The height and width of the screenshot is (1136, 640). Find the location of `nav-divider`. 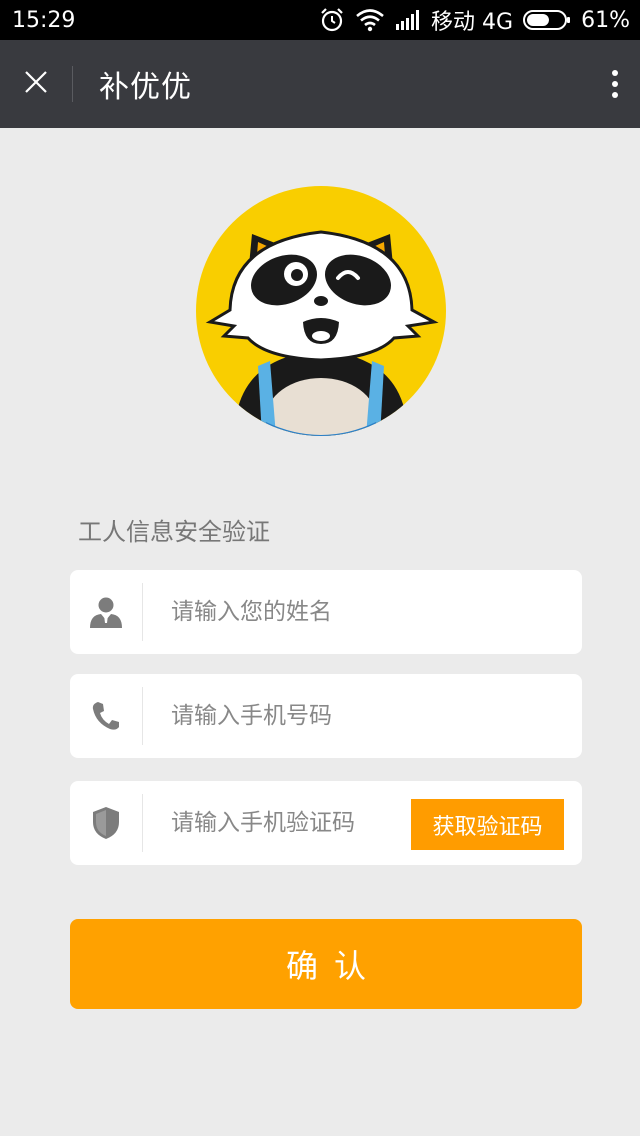

nav-divider is located at coordinates (72, 84).